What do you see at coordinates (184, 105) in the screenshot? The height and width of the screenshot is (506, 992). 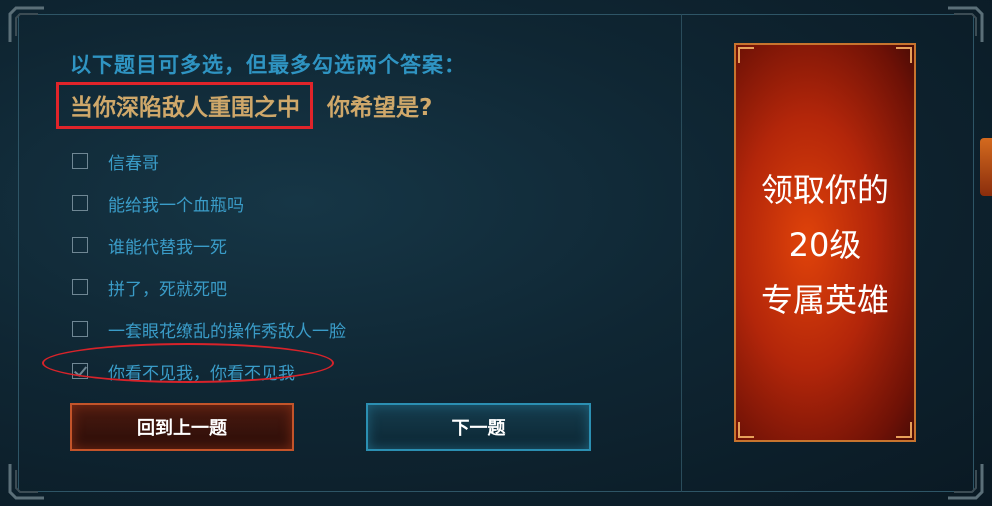 I see `question-highlight: 当你深陷敌人重围之中` at bounding box center [184, 105].